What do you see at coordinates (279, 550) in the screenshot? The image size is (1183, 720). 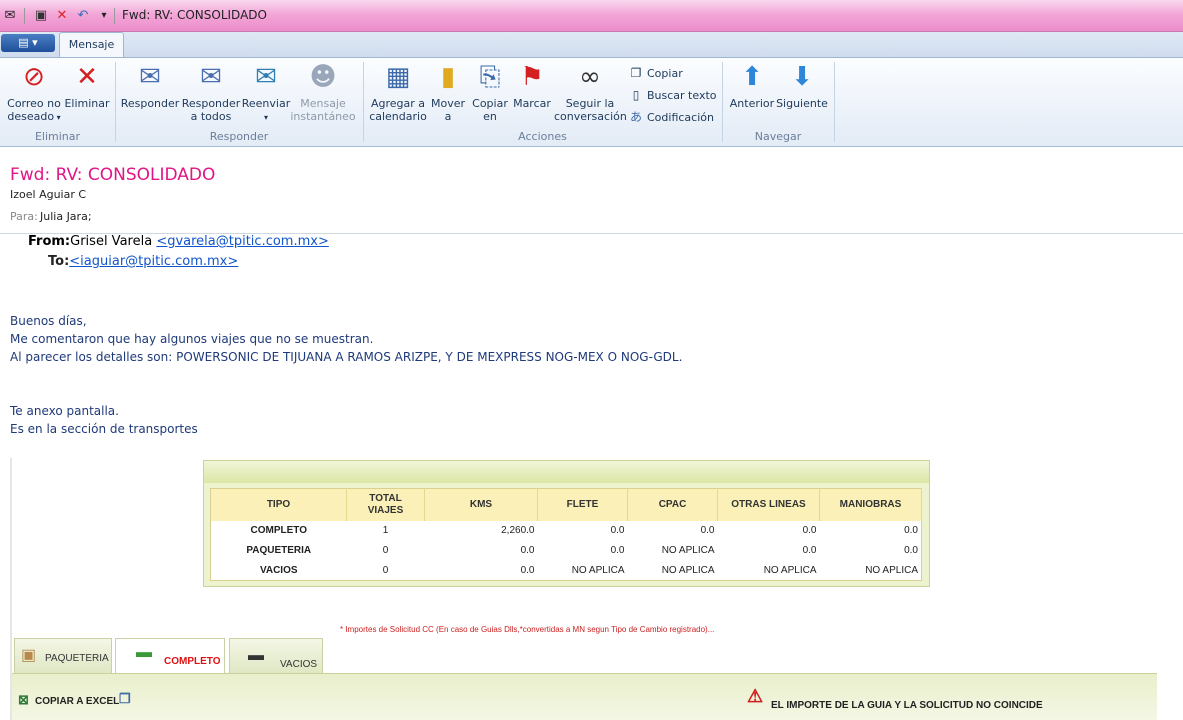 I see `table-cell: PAQUETERIA` at bounding box center [279, 550].